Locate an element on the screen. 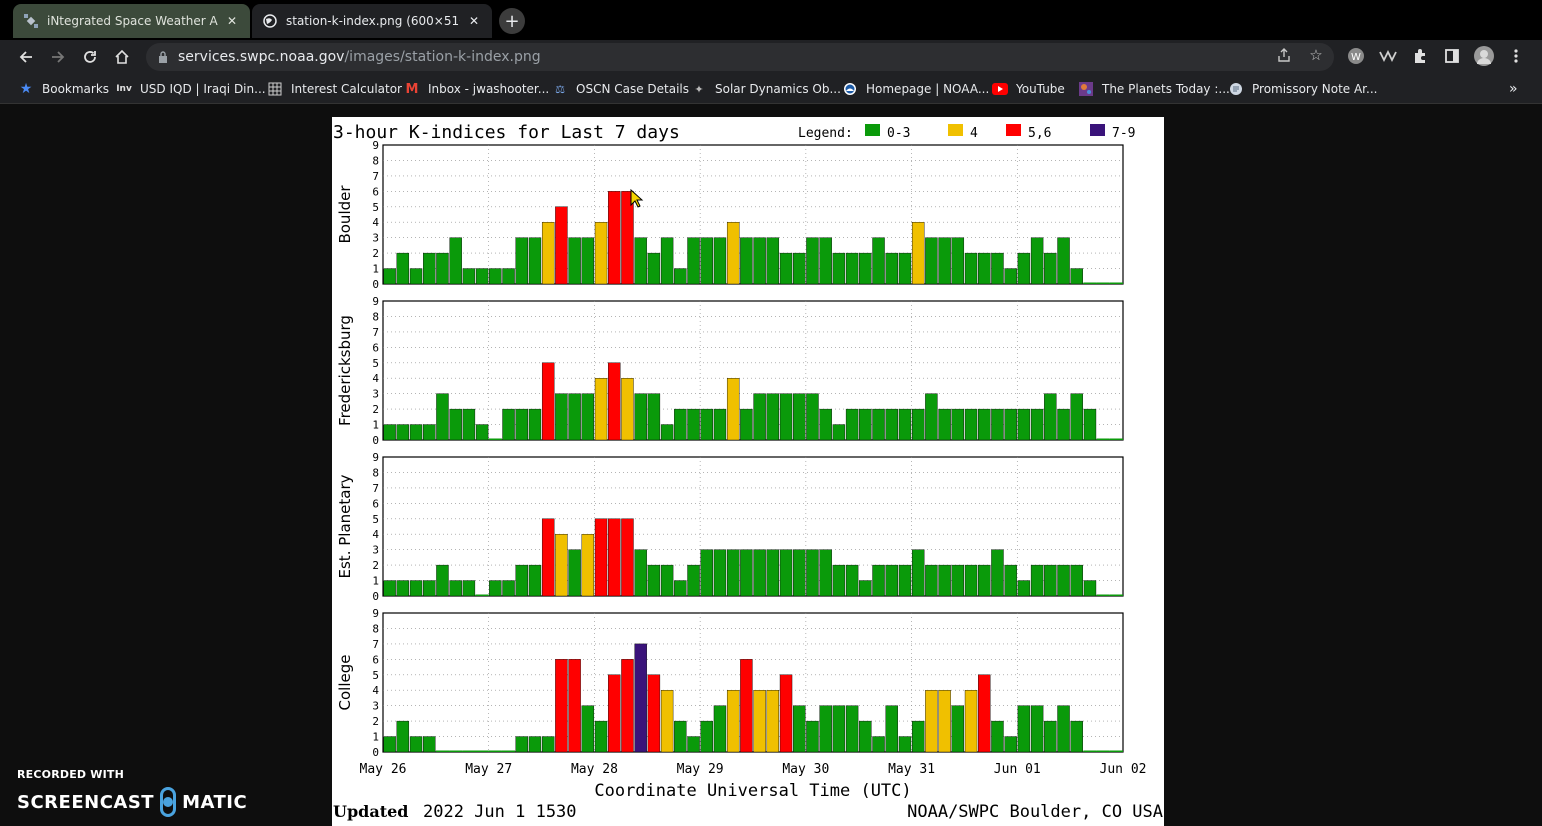 The width and height of the screenshot is (1542, 826). profile-avatar is located at coordinates (1484, 56).